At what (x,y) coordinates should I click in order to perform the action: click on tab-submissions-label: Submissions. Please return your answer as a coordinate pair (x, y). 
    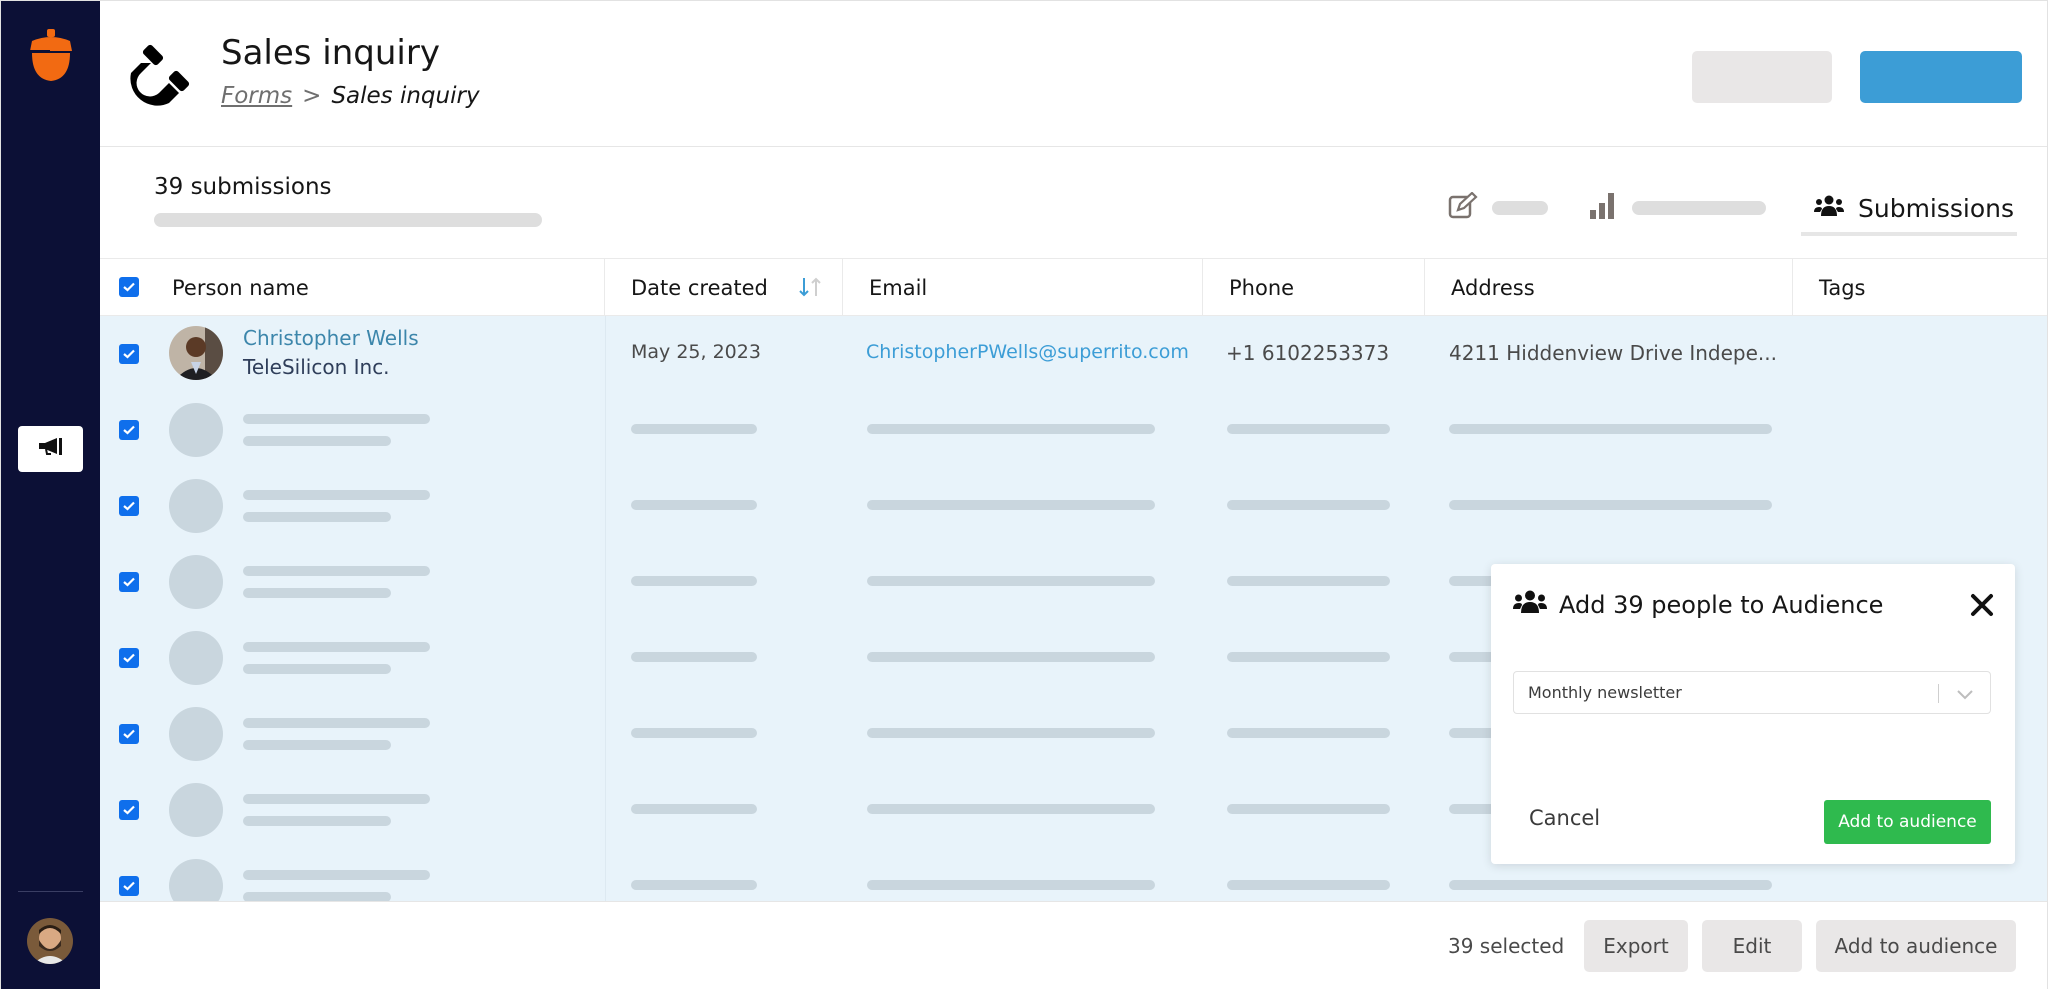
    Looking at the image, I should click on (1936, 208).